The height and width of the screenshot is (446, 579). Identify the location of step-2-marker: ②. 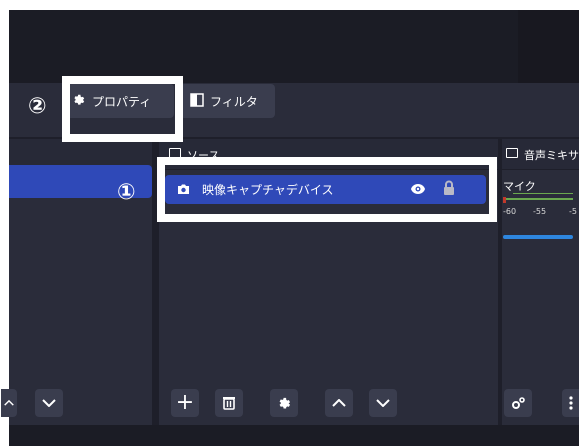
(37, 106).